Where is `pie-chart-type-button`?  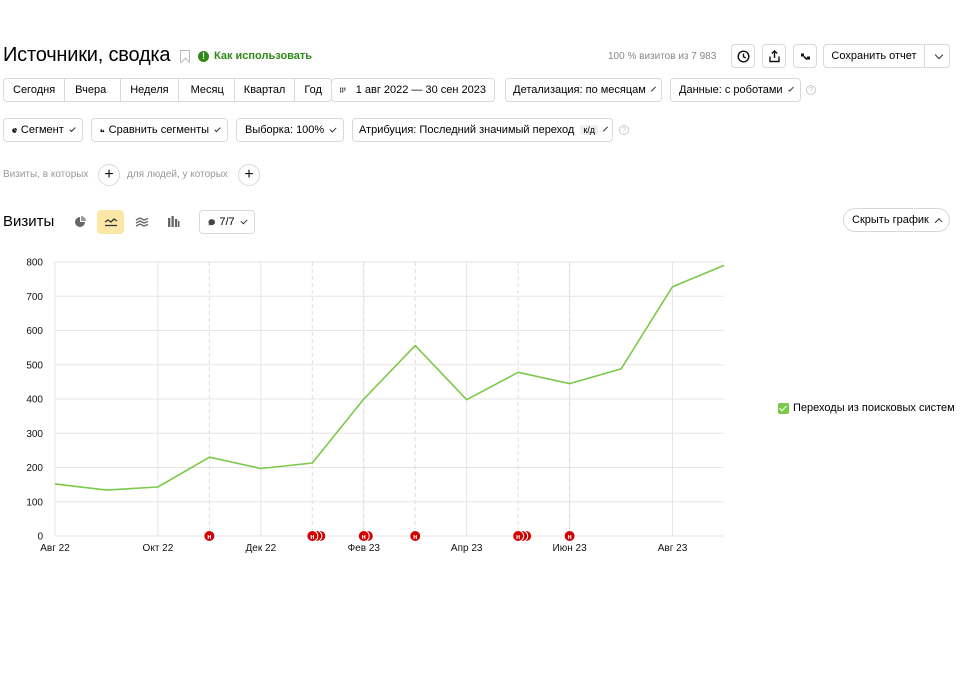
pie-chart-type-button is located at coordinates (79, 222).